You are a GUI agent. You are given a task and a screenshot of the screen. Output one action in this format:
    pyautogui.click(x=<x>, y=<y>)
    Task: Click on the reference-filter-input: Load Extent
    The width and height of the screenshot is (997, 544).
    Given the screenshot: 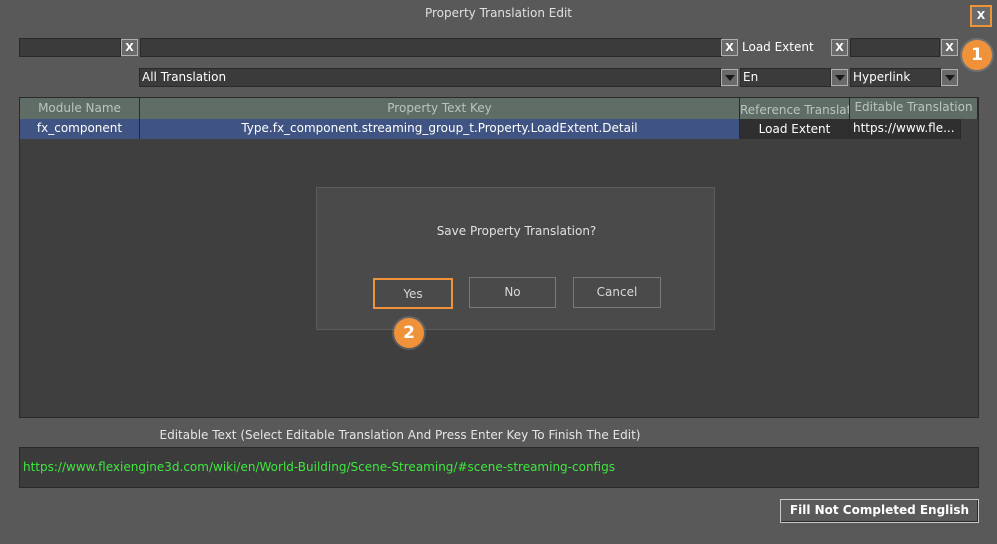 What is the action you would take?
    pyautogui.click(x=786, y=47)
    